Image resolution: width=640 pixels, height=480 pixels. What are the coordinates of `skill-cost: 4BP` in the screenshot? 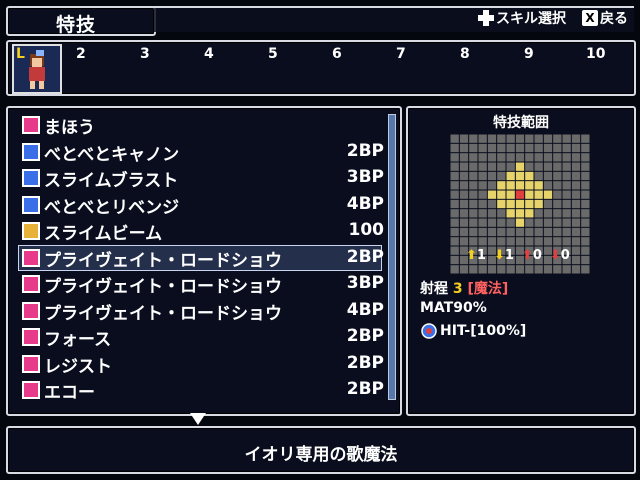 It's located at (365, 203).